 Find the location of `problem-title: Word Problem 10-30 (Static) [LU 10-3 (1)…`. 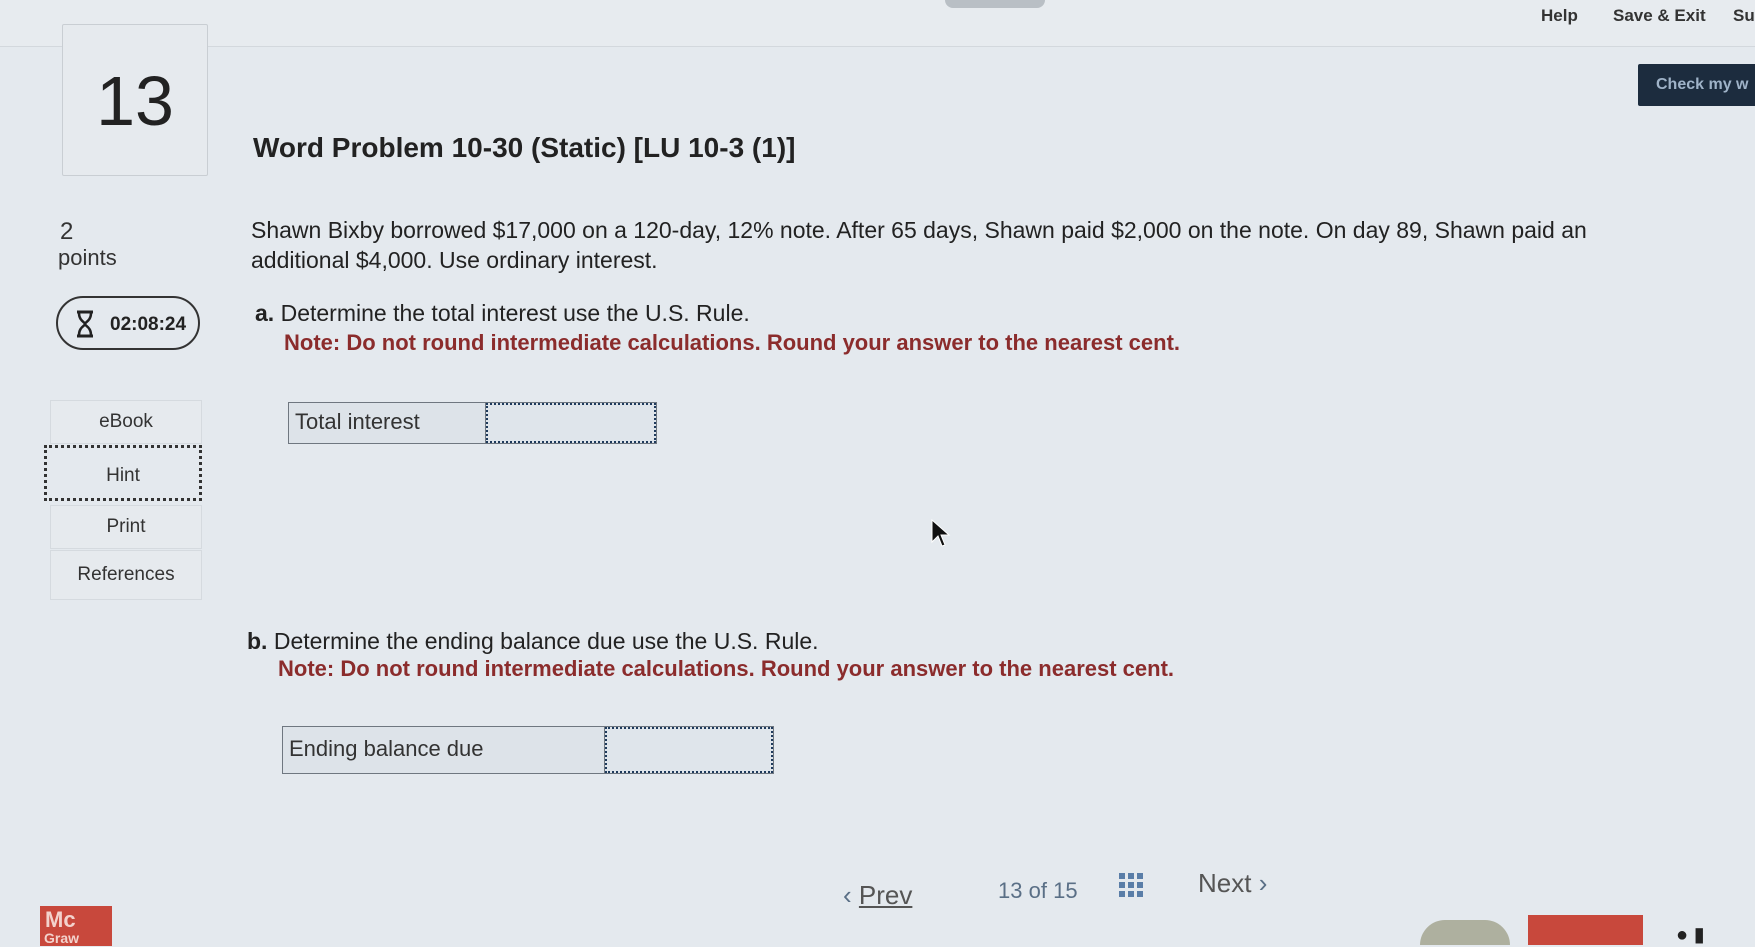

problem-title: Word Problem 10-30 (Static) [LU 10-3 (1)… is located at coordinates (524, 147).